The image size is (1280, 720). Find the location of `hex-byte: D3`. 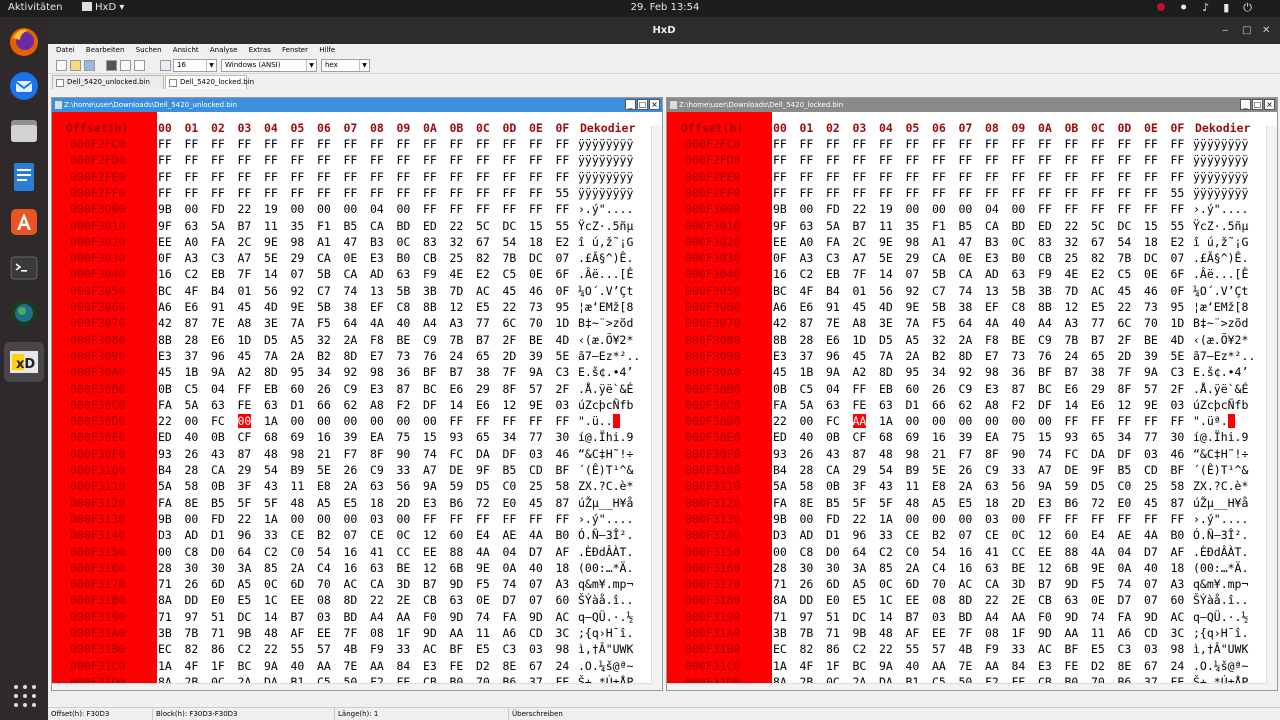

hex-byte: D3 is located at coordinates (780, 535).